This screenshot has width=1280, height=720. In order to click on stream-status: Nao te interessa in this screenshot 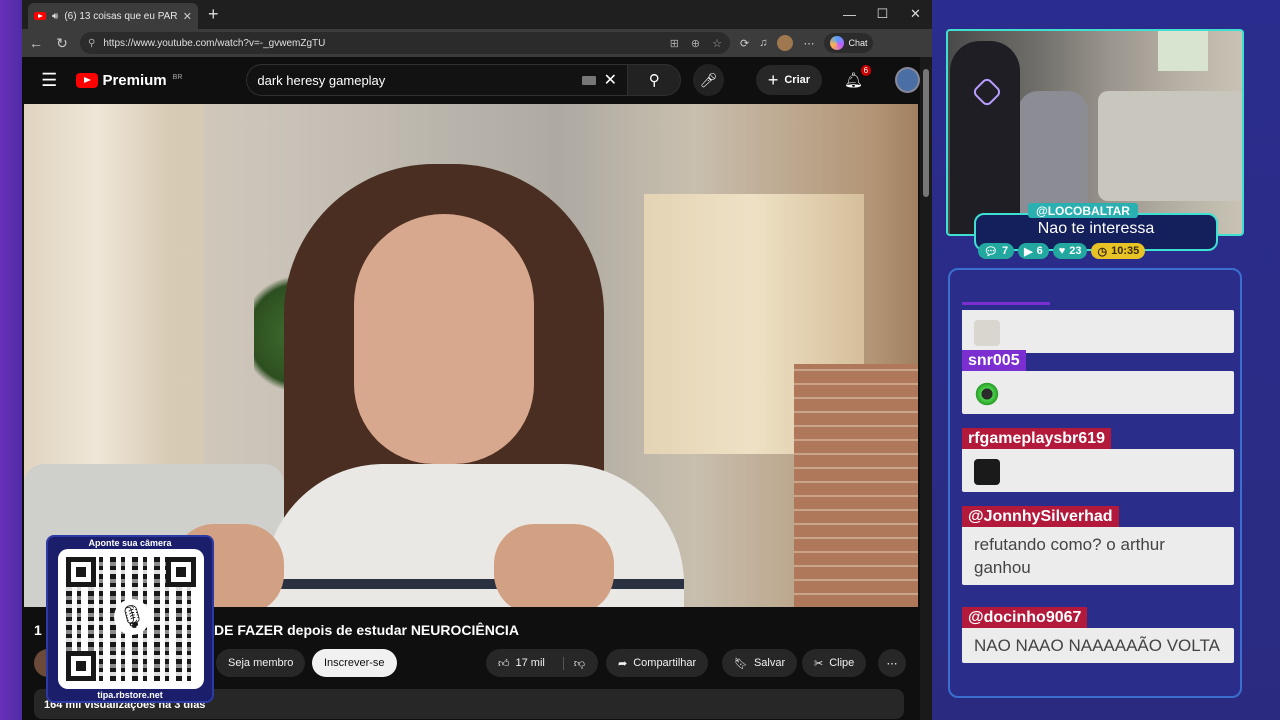, I will do `click(1096, 228)`.